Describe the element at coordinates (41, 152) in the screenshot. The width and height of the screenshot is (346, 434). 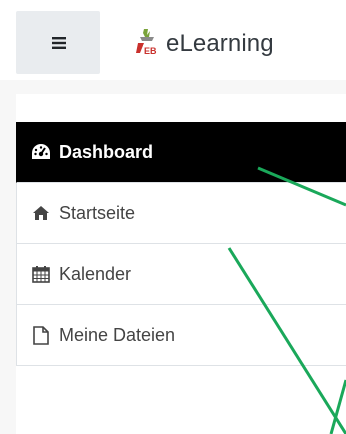
I see `dashboard-icon` at that location.